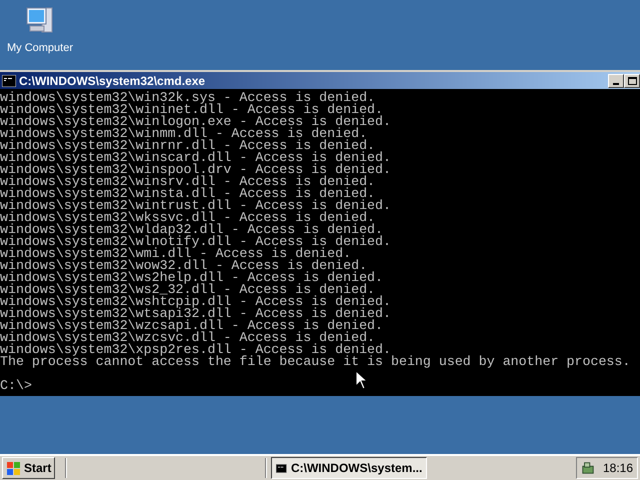 This screenshot has height=480, width=640. What do you see at coordinates (361, 380) in the screenshot?
I see `mouse-pointer-icon` at bounding box center [361, 380].